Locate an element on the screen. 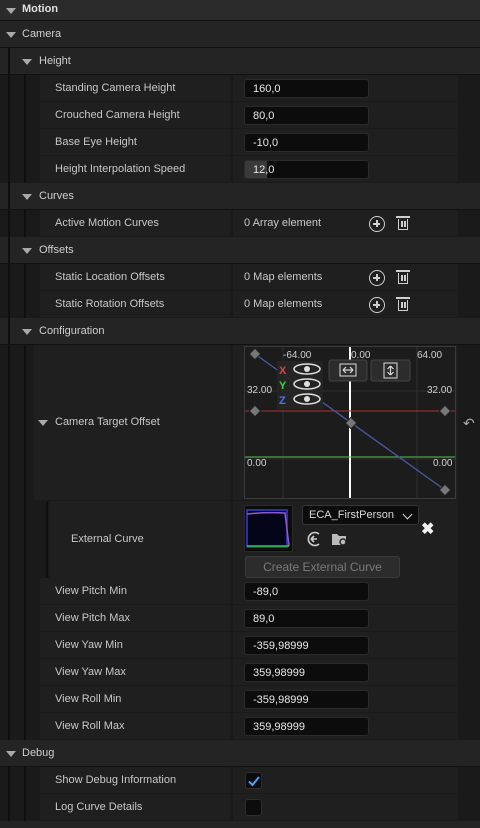 The height and width of the screenshot is (828, 480). category-title: Configuration is located at coordinates (72, 331).